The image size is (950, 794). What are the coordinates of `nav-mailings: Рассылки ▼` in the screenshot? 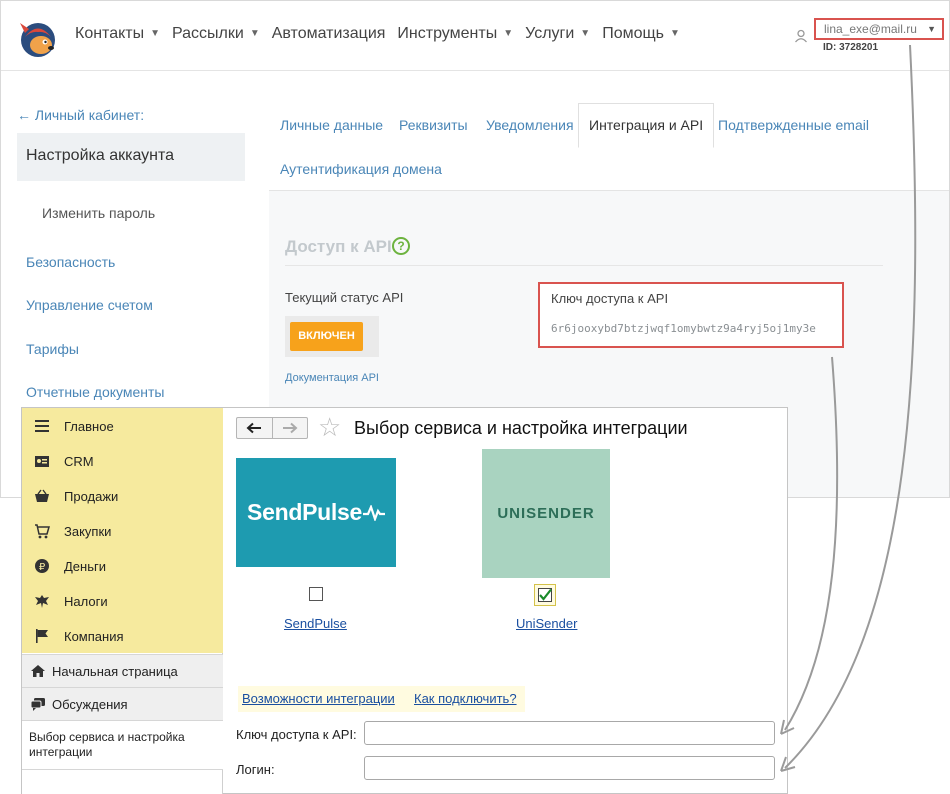 It's located at (216, 34).